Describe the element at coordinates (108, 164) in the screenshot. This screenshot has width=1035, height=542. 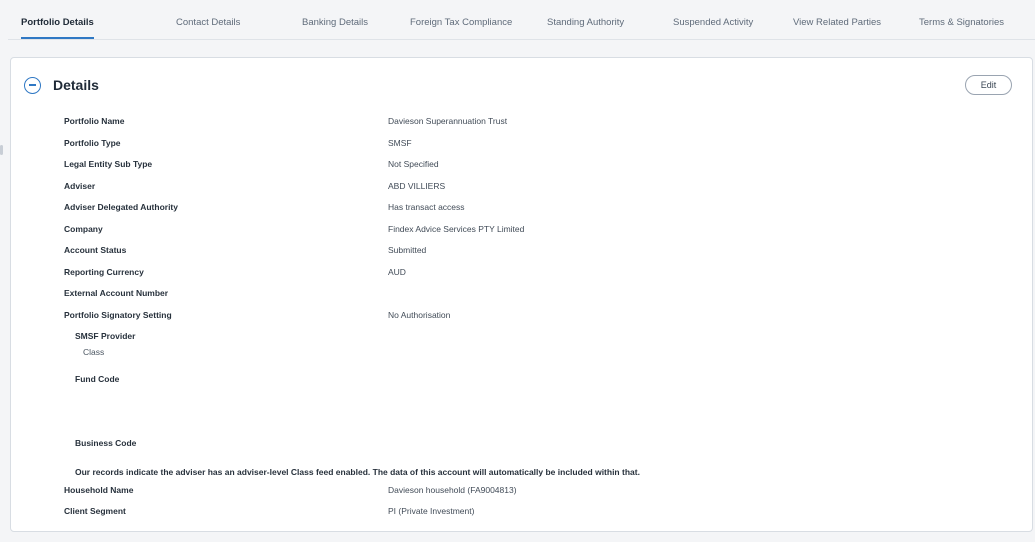
I see `legal-entity-sub-type-label: Legal Entity Sub Type` at that location.